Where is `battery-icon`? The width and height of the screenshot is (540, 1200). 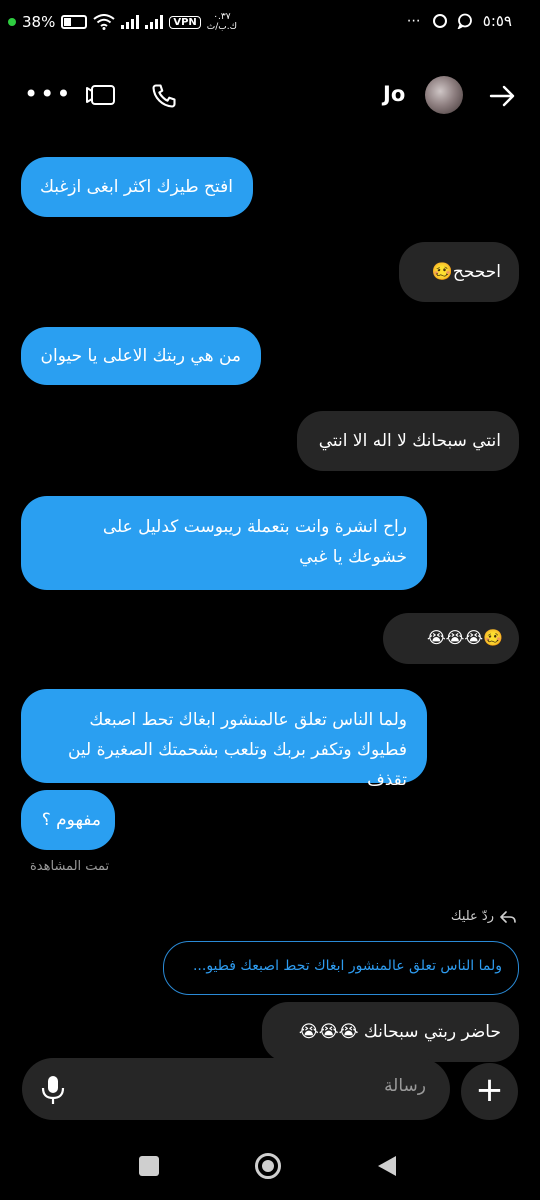 battery-icon is located at coordinates (74, 22).